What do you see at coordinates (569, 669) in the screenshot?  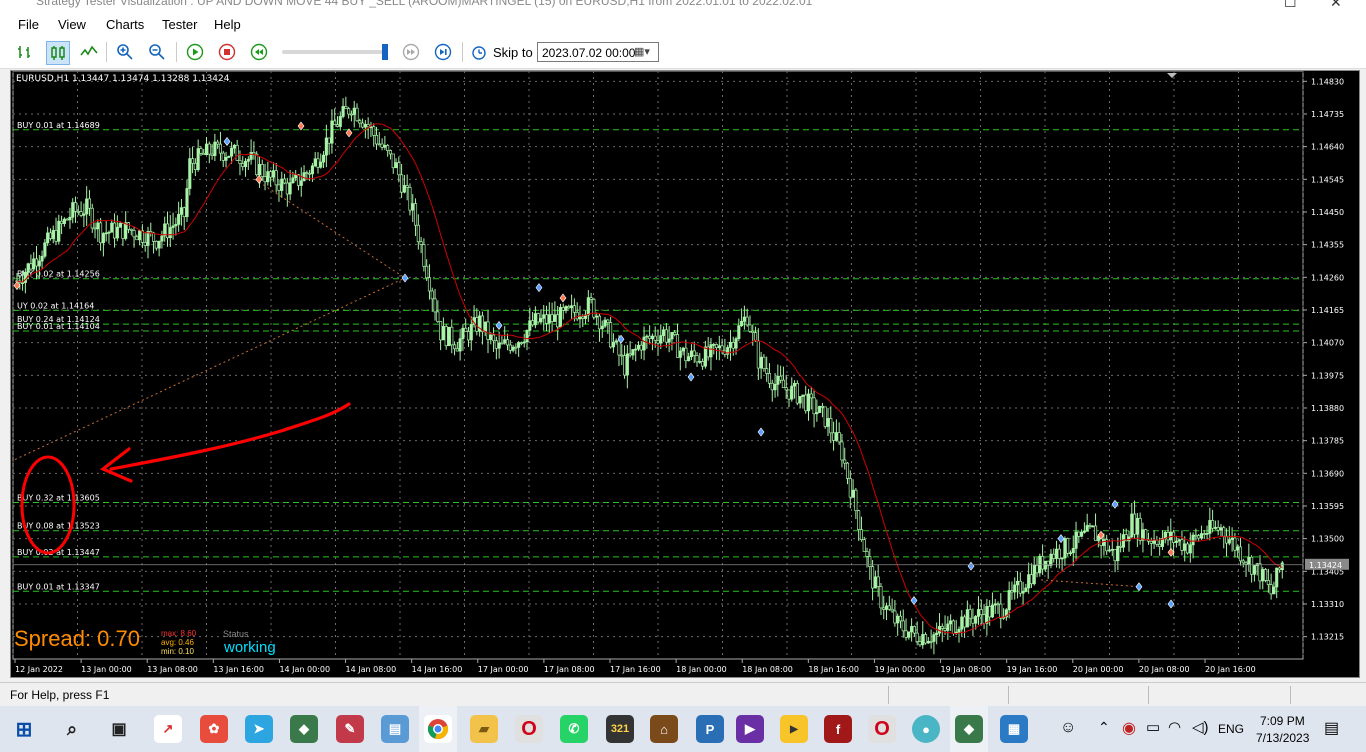 I see `x-tick-label: 17 Jan 08:00` at bounding box center [569, 669].